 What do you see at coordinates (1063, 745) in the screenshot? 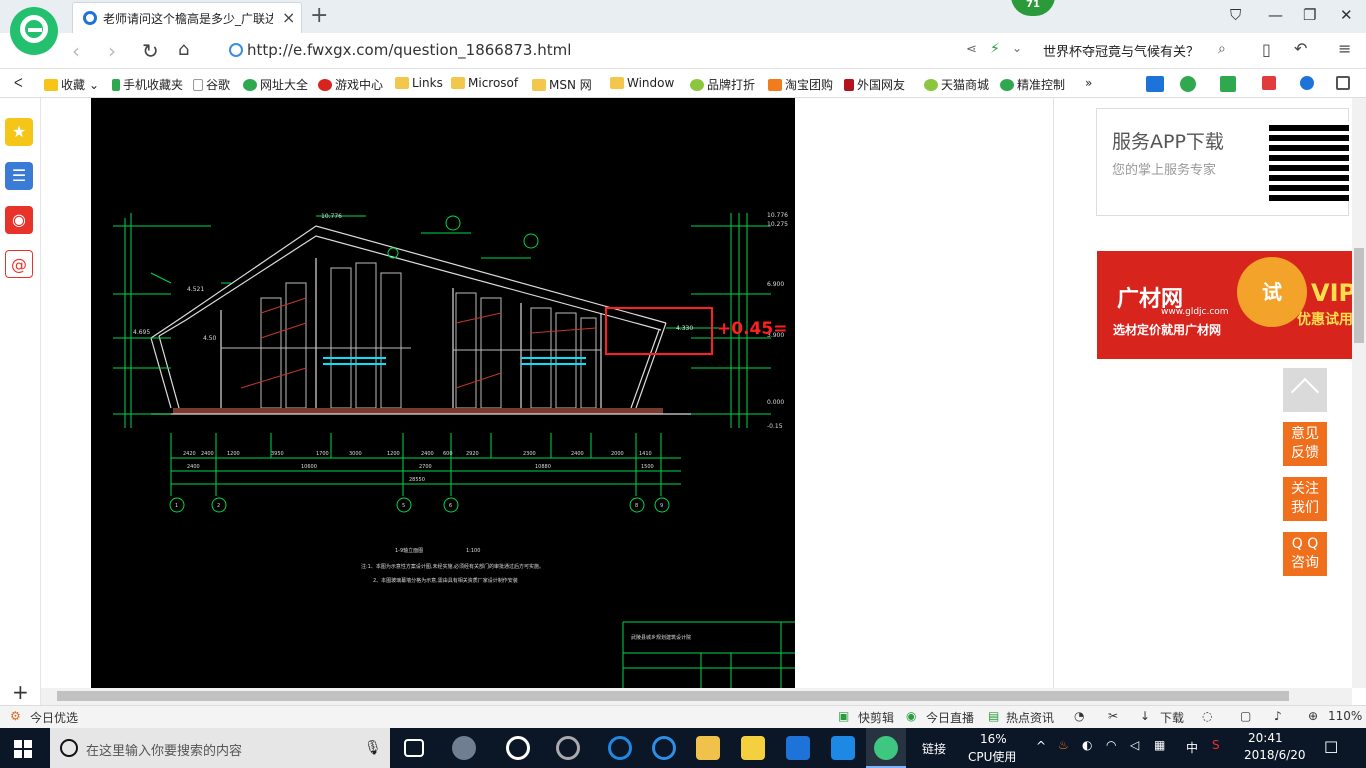
I see `tray-app-icon: ♨` at bounding box center [1063, 745].